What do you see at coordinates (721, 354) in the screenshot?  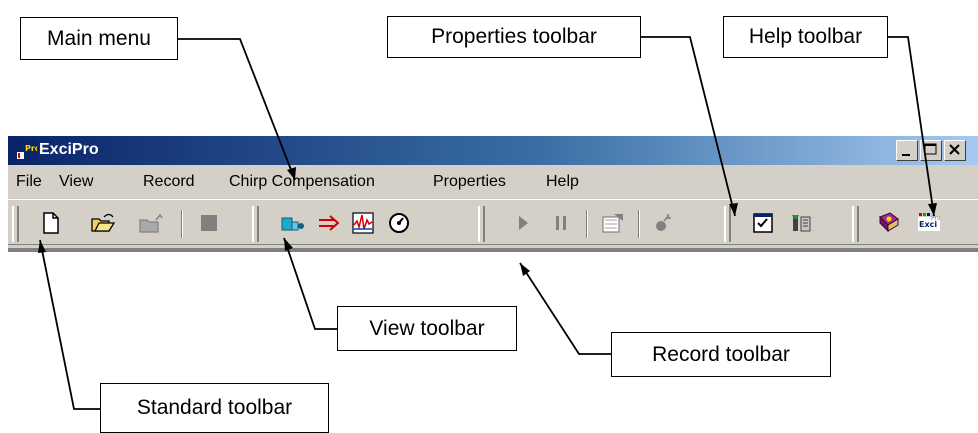 I see `callout-record-toolbar: Record toolbar` at bounding box center [721, 354].